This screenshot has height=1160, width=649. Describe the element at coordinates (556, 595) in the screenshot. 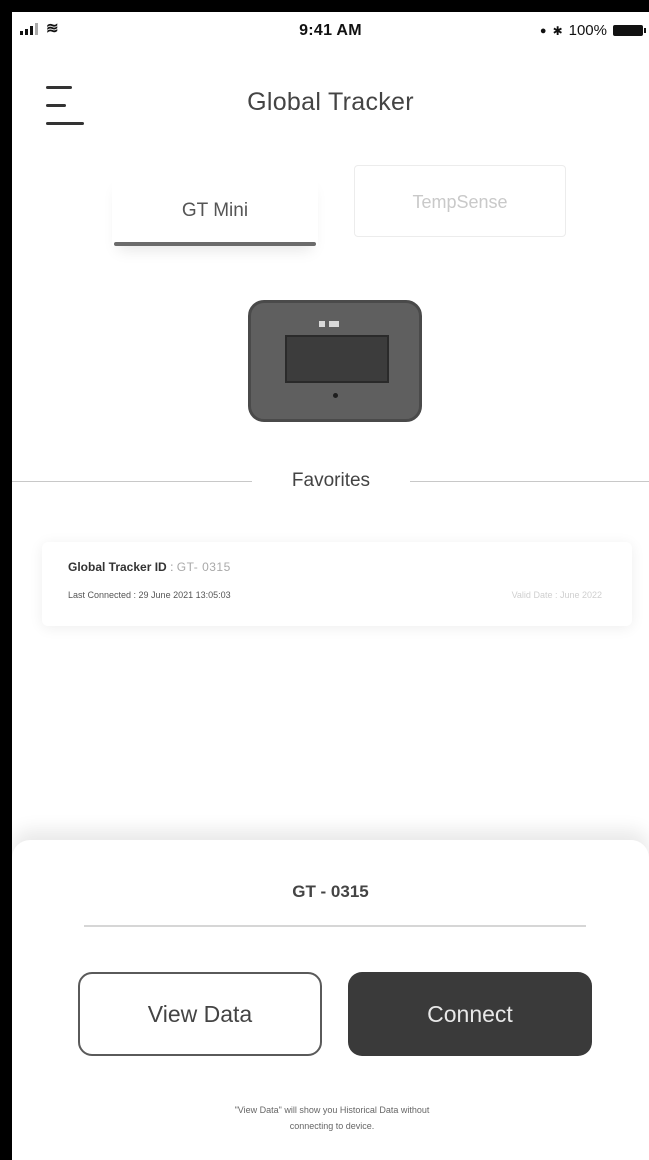

I see `valid-date-text: Valid Date : June 2022` at that location.